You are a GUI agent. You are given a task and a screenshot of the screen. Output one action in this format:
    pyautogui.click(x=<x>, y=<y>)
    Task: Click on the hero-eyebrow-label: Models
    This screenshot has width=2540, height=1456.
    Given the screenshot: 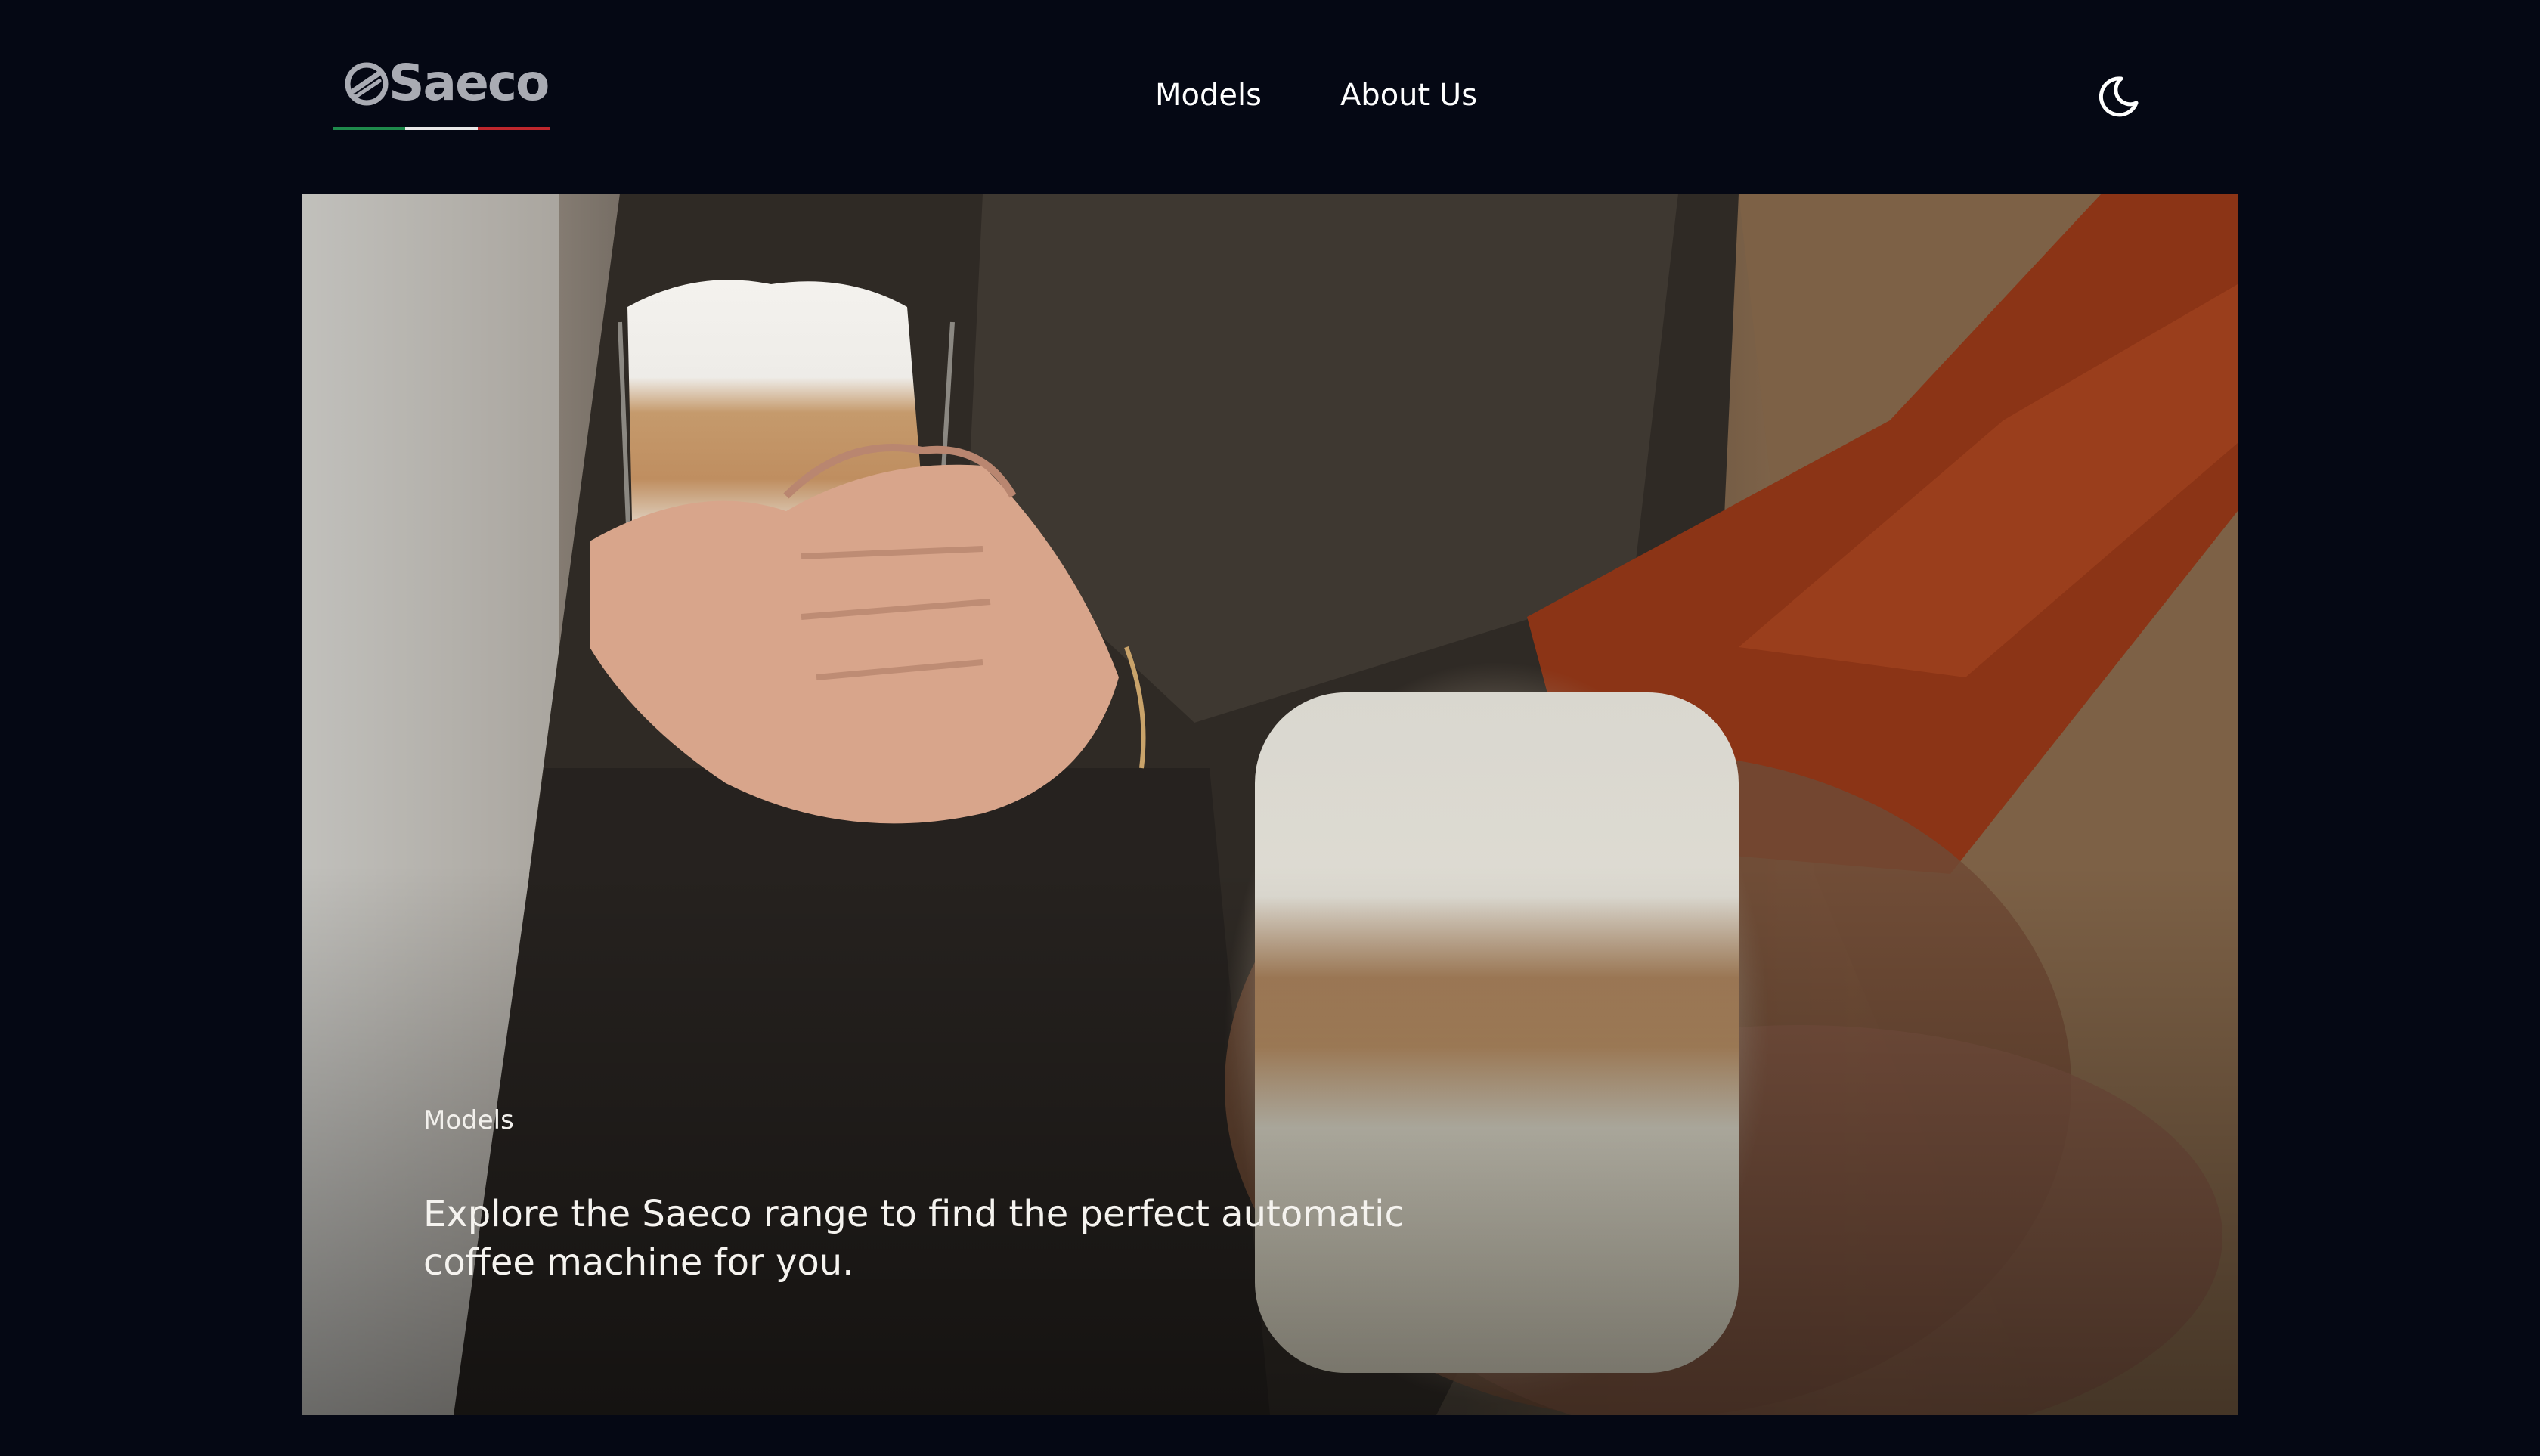 What is the action you would take?
    pyautogui.click(x=469, y=1120)
    